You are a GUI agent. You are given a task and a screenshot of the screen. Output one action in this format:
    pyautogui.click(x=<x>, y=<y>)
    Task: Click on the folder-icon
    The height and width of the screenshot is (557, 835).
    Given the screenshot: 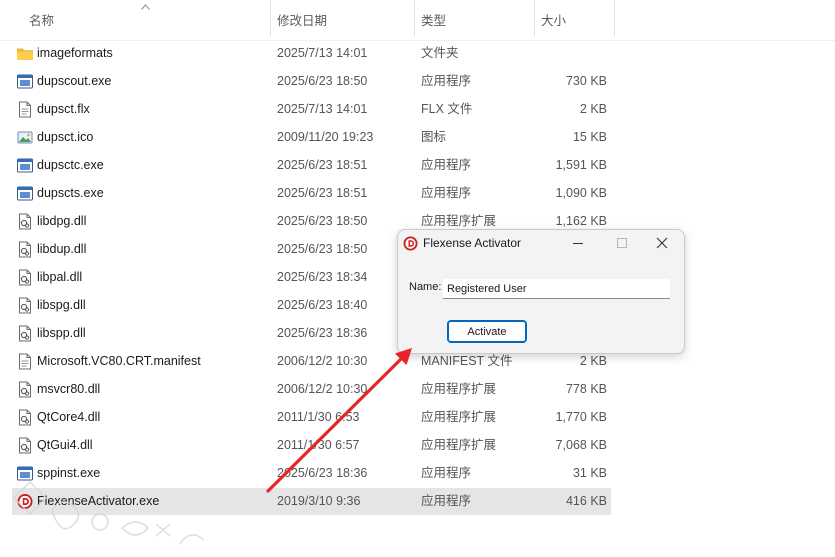 What is the action you would take?
    pyautogui.click(x=25, y=53)
    